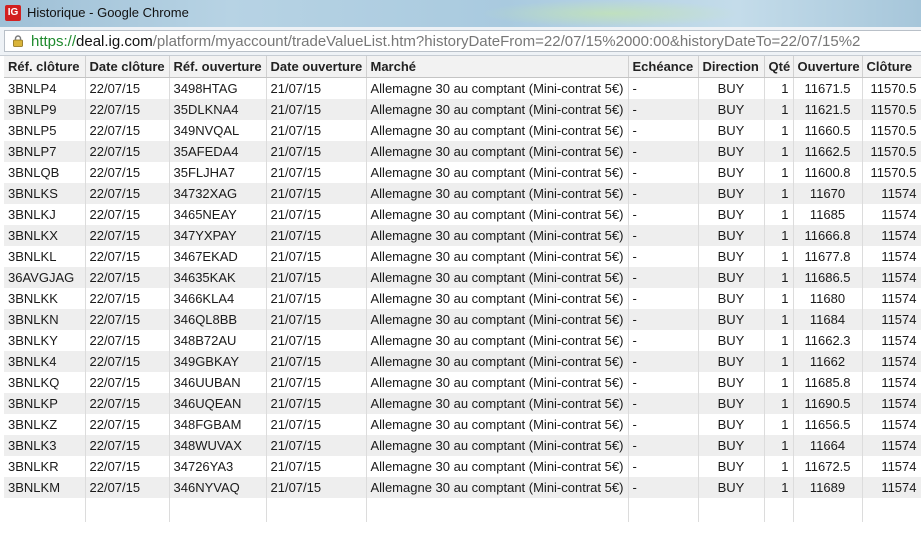 The height and width of the screenshot is (540, 921). What do you see at coordinates (891, 151) in the screenshot?
I see `cell-cloture: 11570.5` at bounding box center [891, 151].